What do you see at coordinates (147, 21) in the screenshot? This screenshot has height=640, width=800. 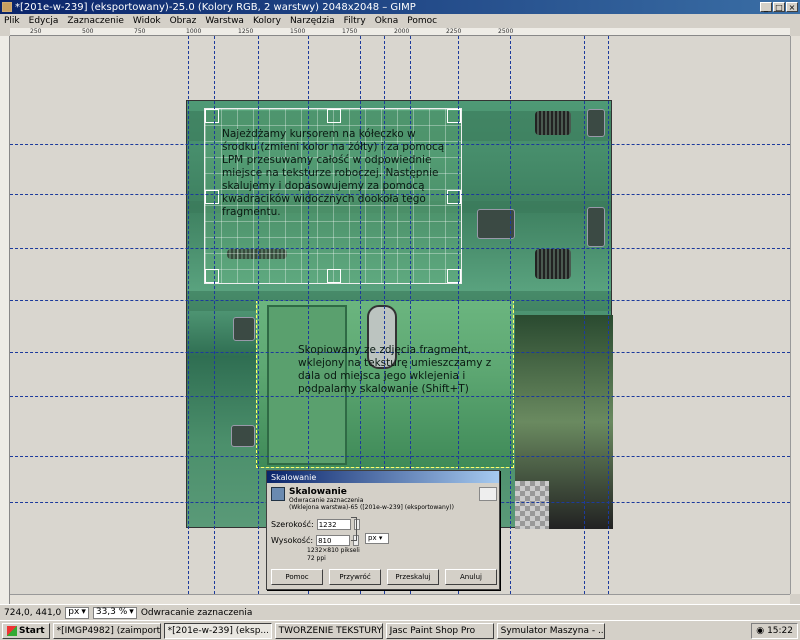 I see `menu-view: Widok` at bounding box center [147, 21].